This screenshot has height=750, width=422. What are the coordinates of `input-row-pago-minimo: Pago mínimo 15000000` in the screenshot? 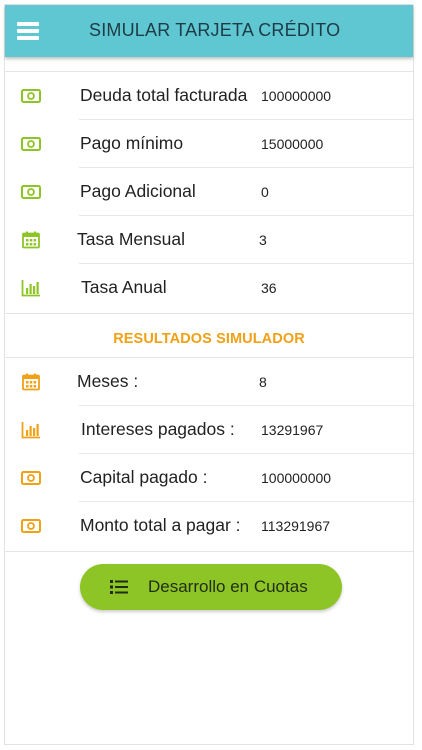 It's located at (209, 144).